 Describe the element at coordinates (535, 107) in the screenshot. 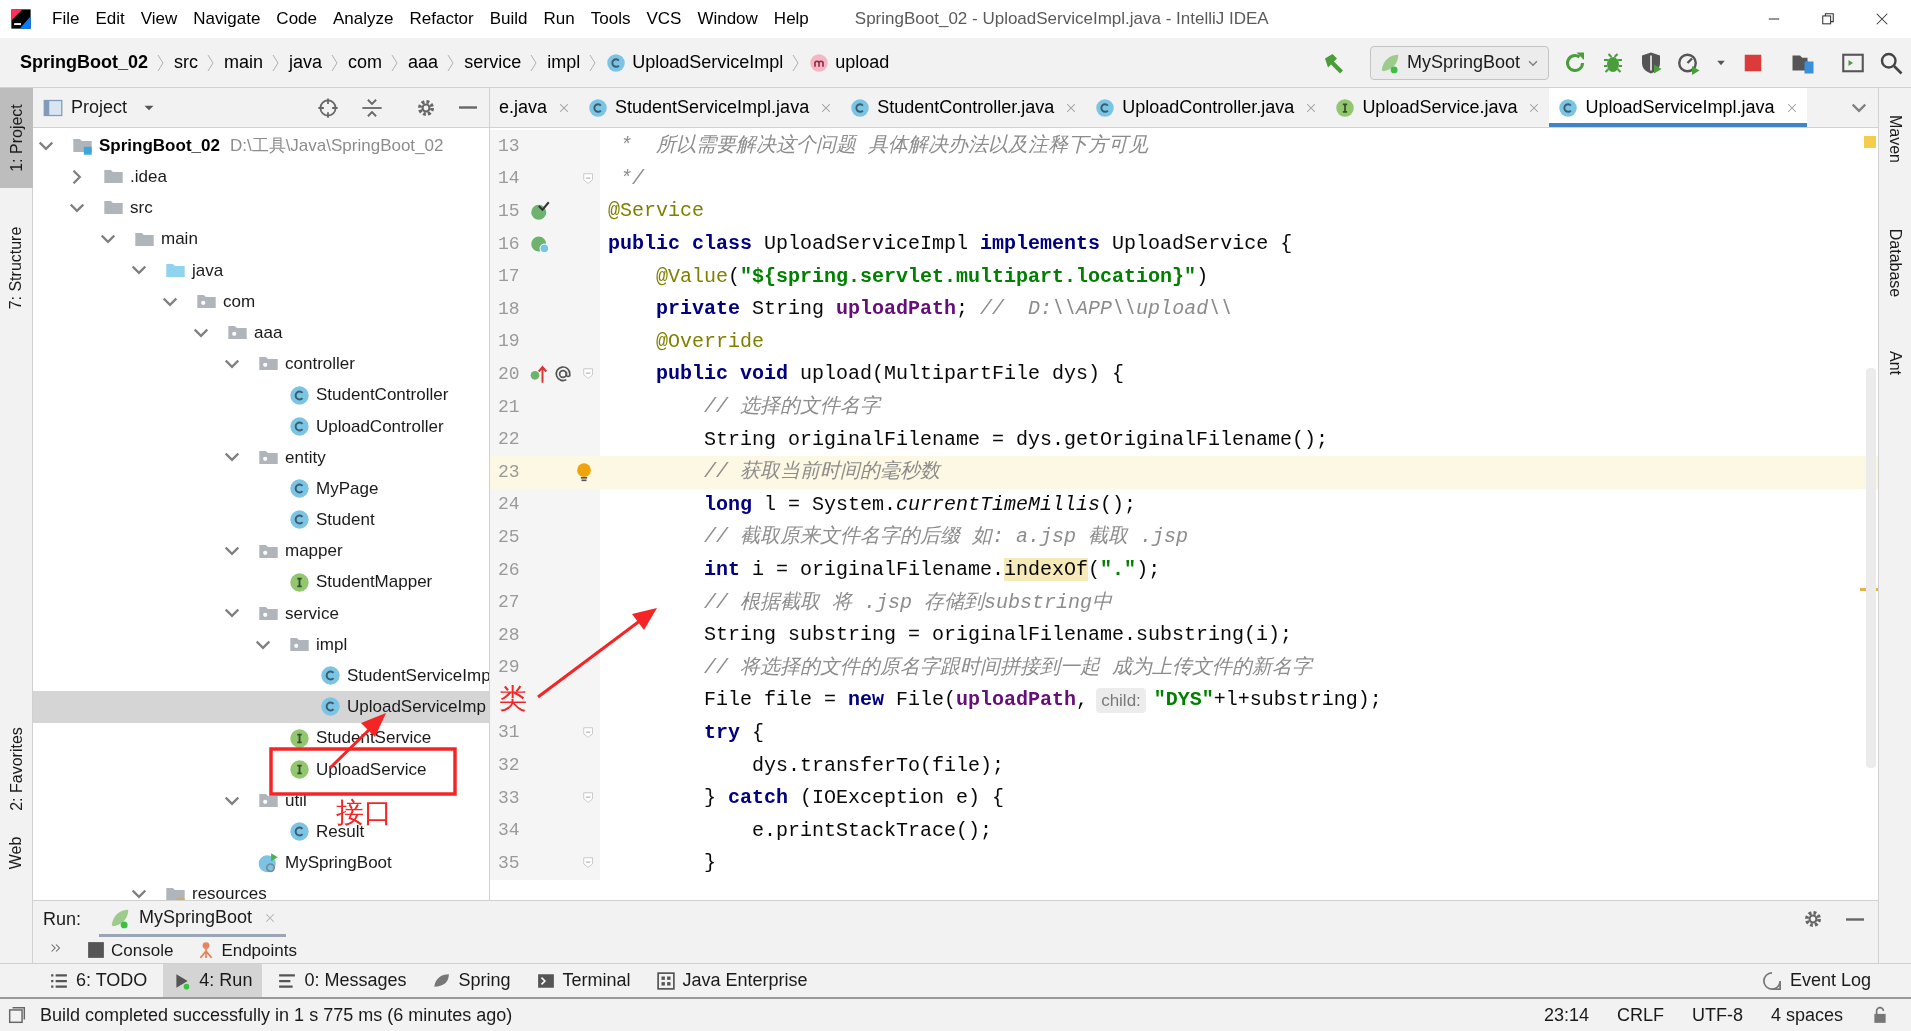

I see `editor-tab: e.java` at that location.